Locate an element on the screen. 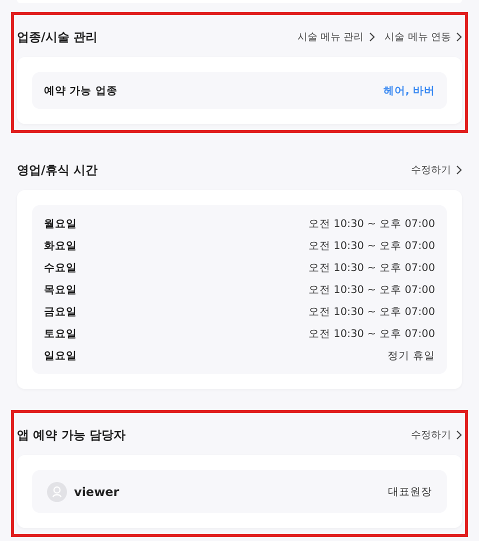  section-title: 업종/시술 관리 is located at coordinates (57, 37).